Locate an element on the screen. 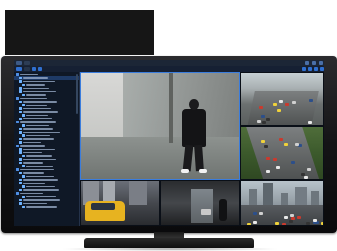 The height and width of the screenshot is (251, 337). person-head is located at coordinates (194, 104).